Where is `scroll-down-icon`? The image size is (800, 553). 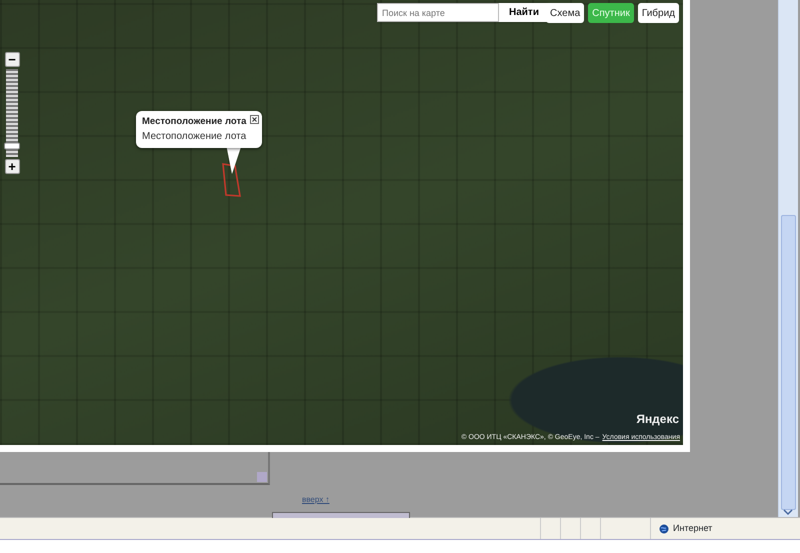
scroll-down-icon is located at coordinates (788, 512).